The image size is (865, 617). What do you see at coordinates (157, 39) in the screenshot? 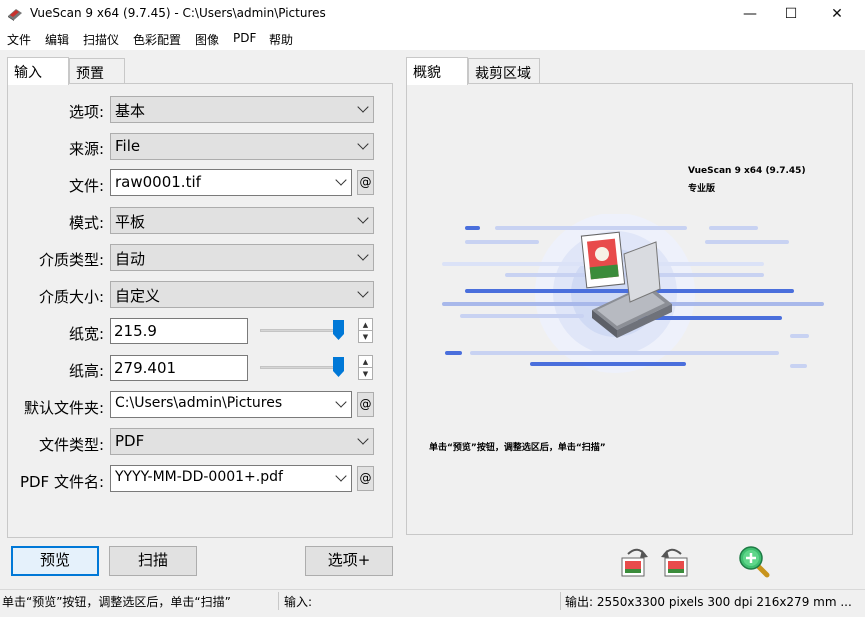
I see `menu-color: 色彩配置` at bounding box center [157, 39].